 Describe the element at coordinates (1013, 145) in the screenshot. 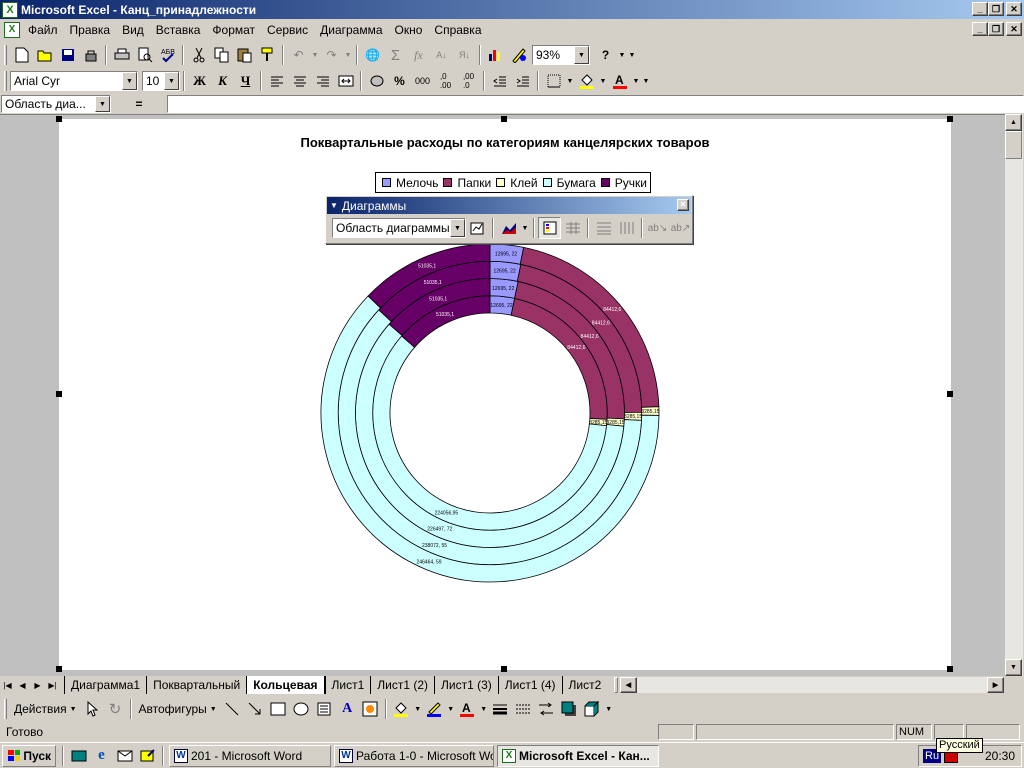

I see `scroll-thumb` at that location.